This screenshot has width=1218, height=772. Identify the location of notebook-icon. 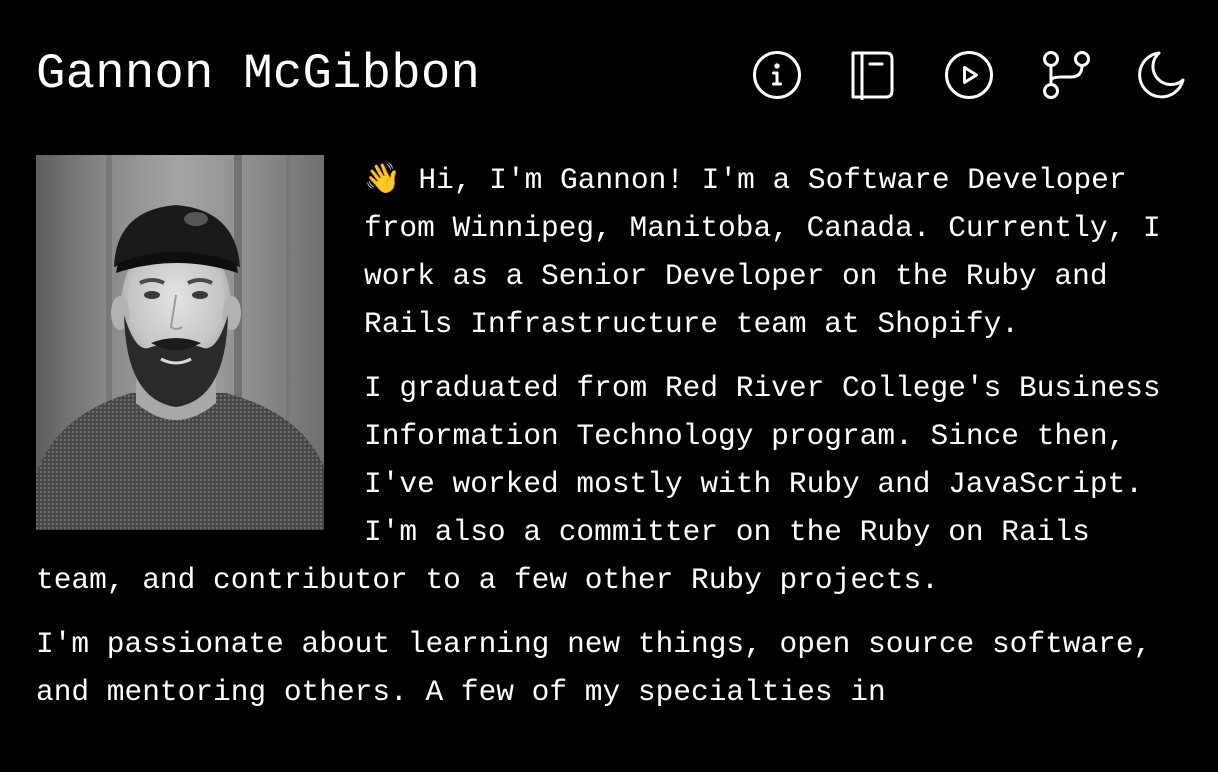
(872, 75).